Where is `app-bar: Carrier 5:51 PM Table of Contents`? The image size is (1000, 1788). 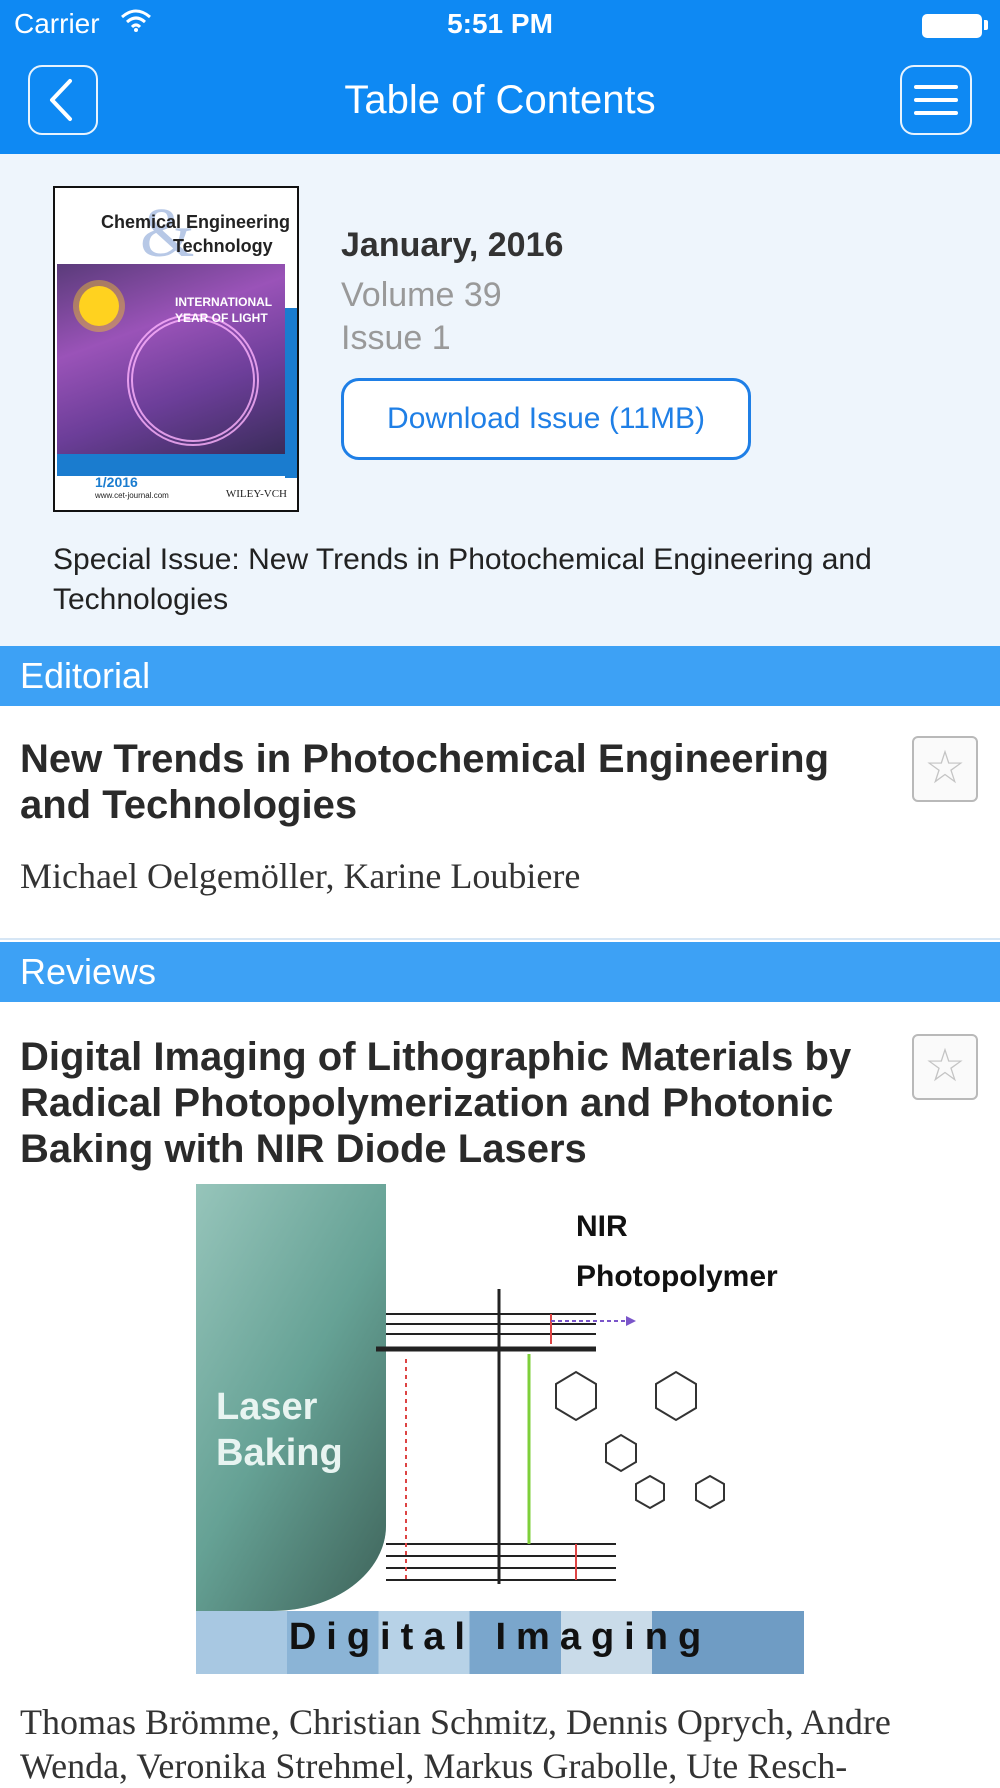 app-bar: Carrier 5:51 PM Table of Contents is located at coordinates (500, 77).